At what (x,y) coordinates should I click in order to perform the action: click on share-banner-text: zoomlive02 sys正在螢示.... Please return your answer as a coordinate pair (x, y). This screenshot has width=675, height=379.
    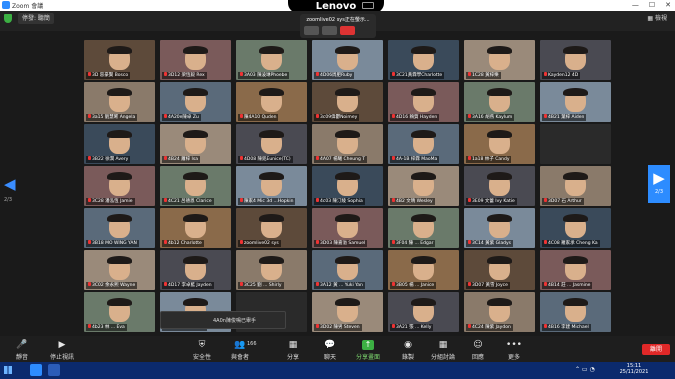
    Looking at the image, I should click on (338, 20).